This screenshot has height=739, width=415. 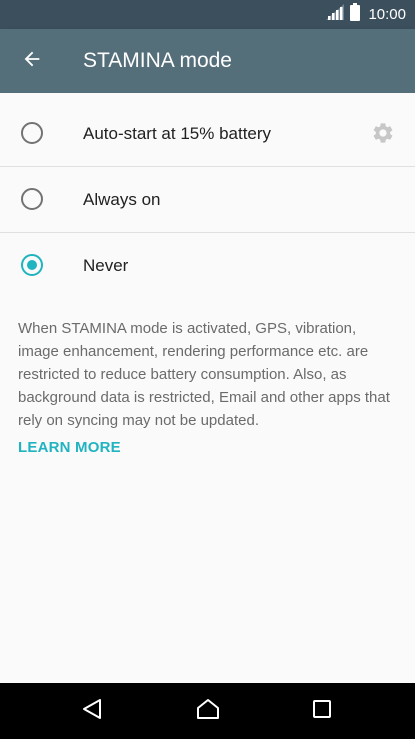 I want to click on status-bar: 10:00, so click(x=207, y=14).